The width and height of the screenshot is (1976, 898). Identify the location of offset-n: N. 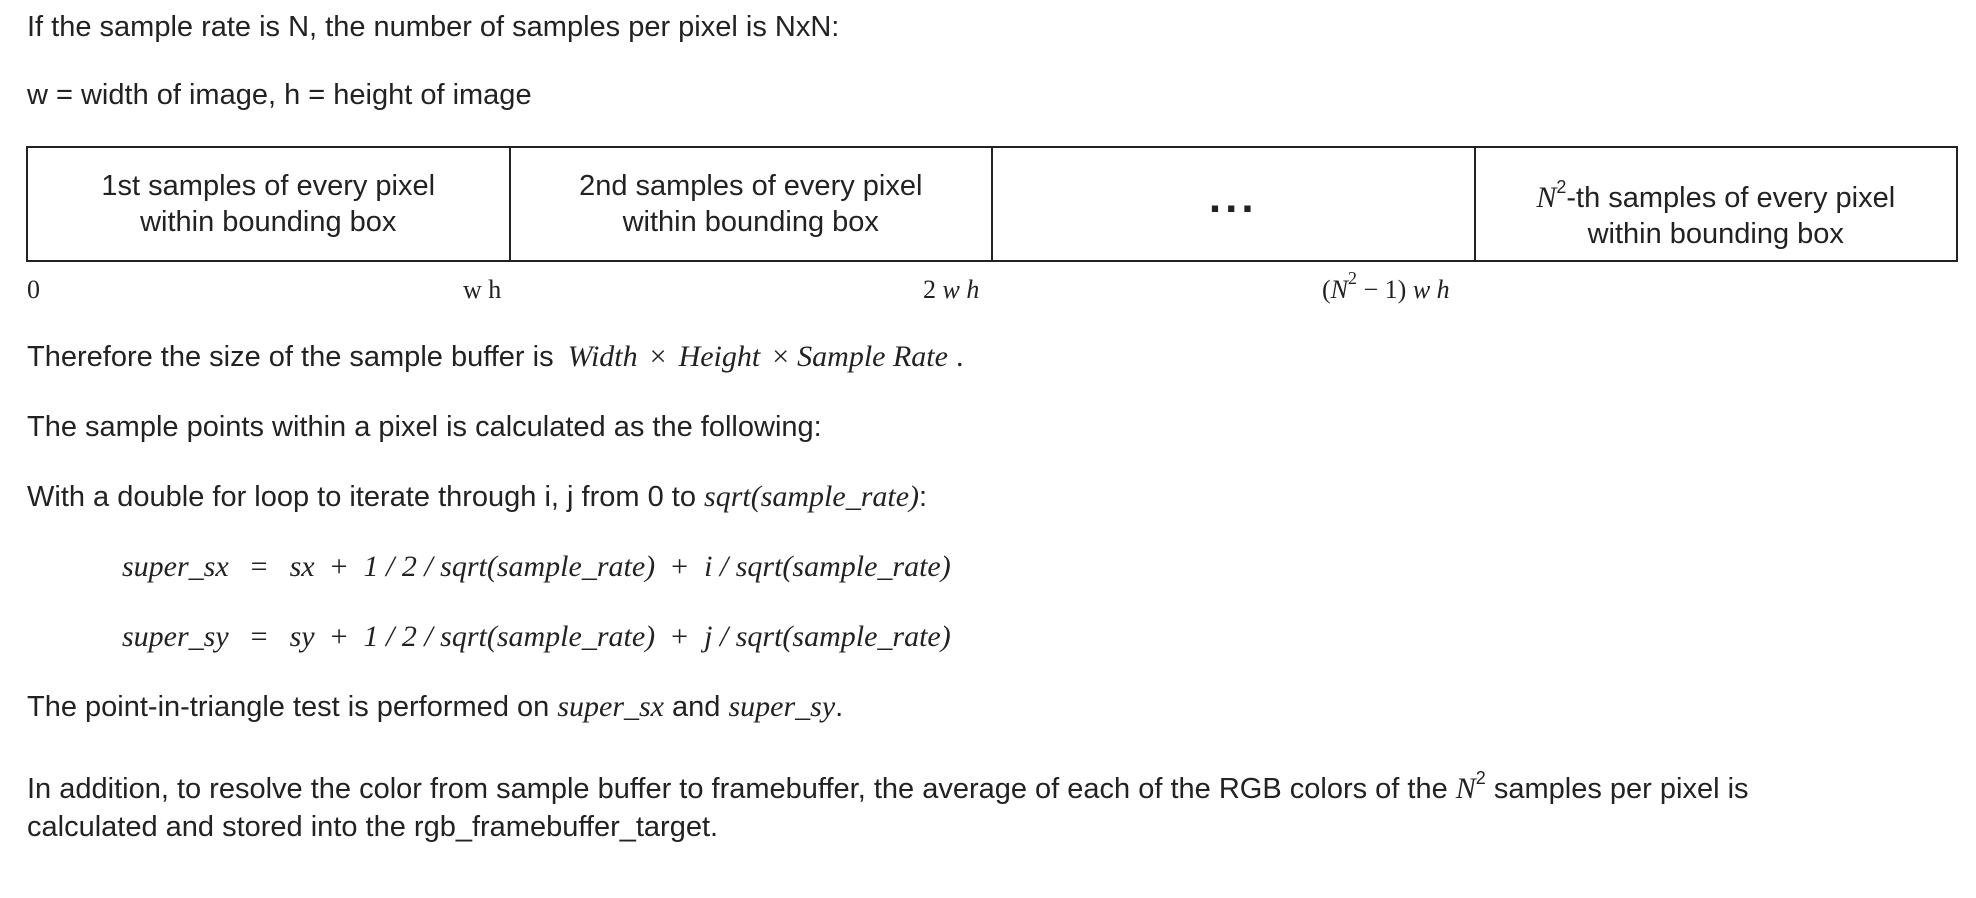
(1339, 289).